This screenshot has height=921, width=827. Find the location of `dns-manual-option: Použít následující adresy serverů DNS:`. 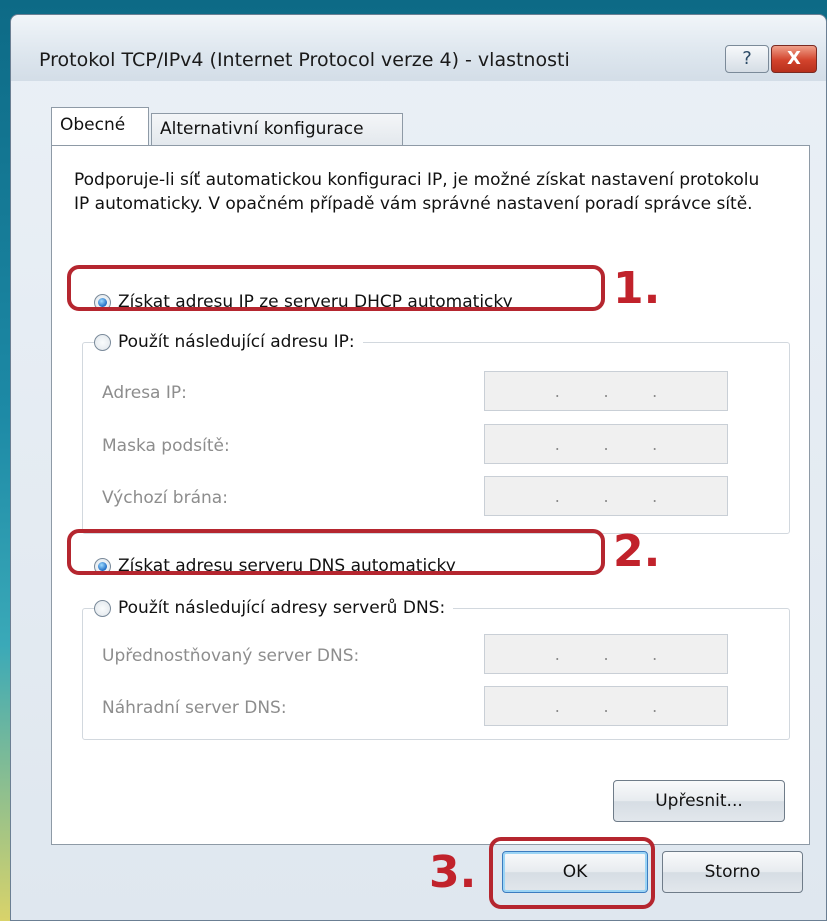

dns-manual-option: Použít následující adresy serverů DNS: is located at coordinates (274, 608).